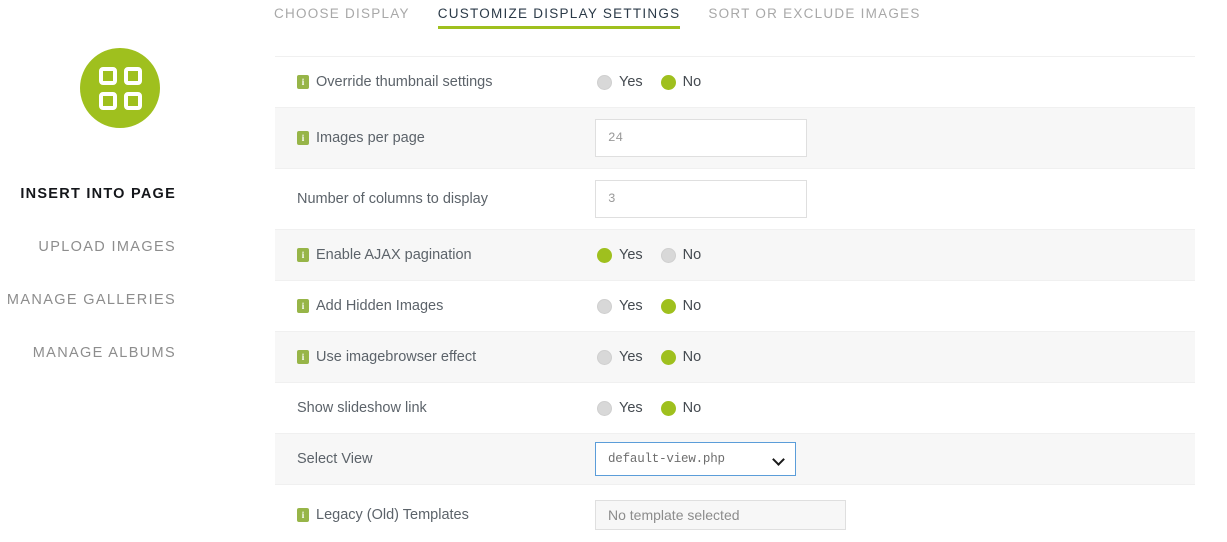 The image size is (1227, 542). I want to click on settings-row: Show slideshow link Yes No, so click(735, 408).